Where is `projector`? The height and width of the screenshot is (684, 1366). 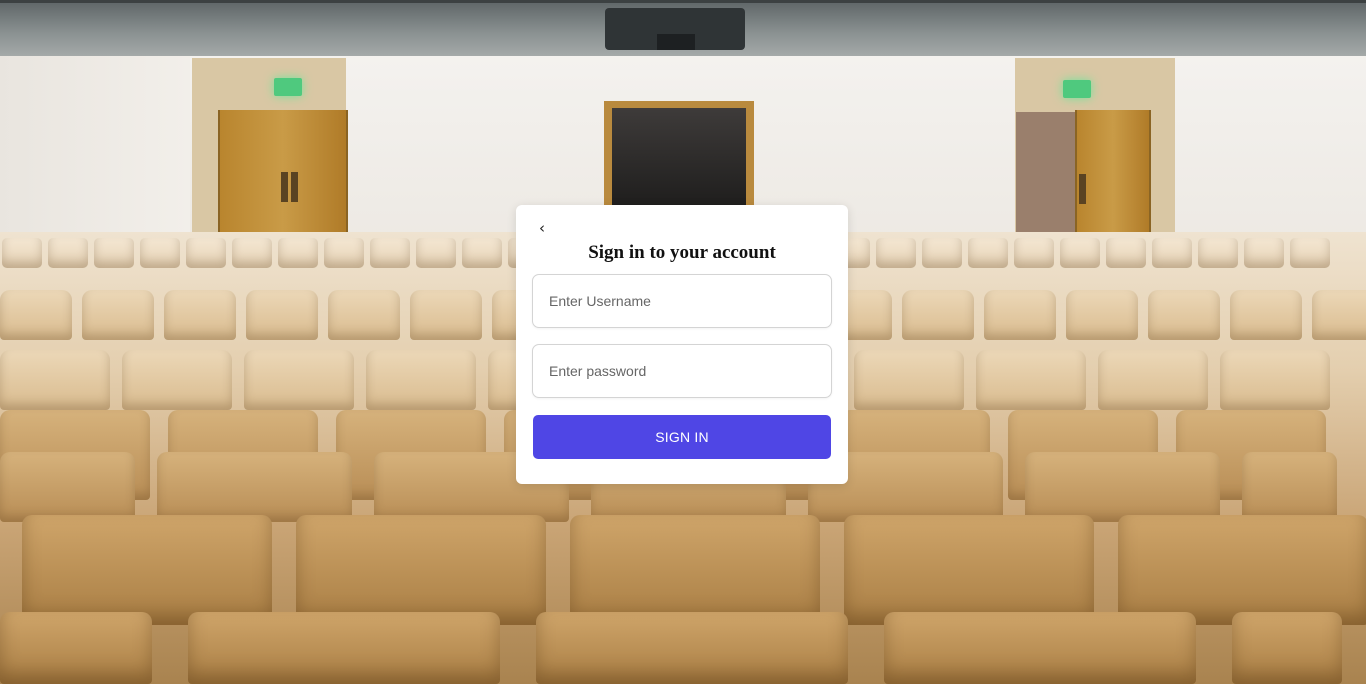
projector is located at coordinates (675, 29).